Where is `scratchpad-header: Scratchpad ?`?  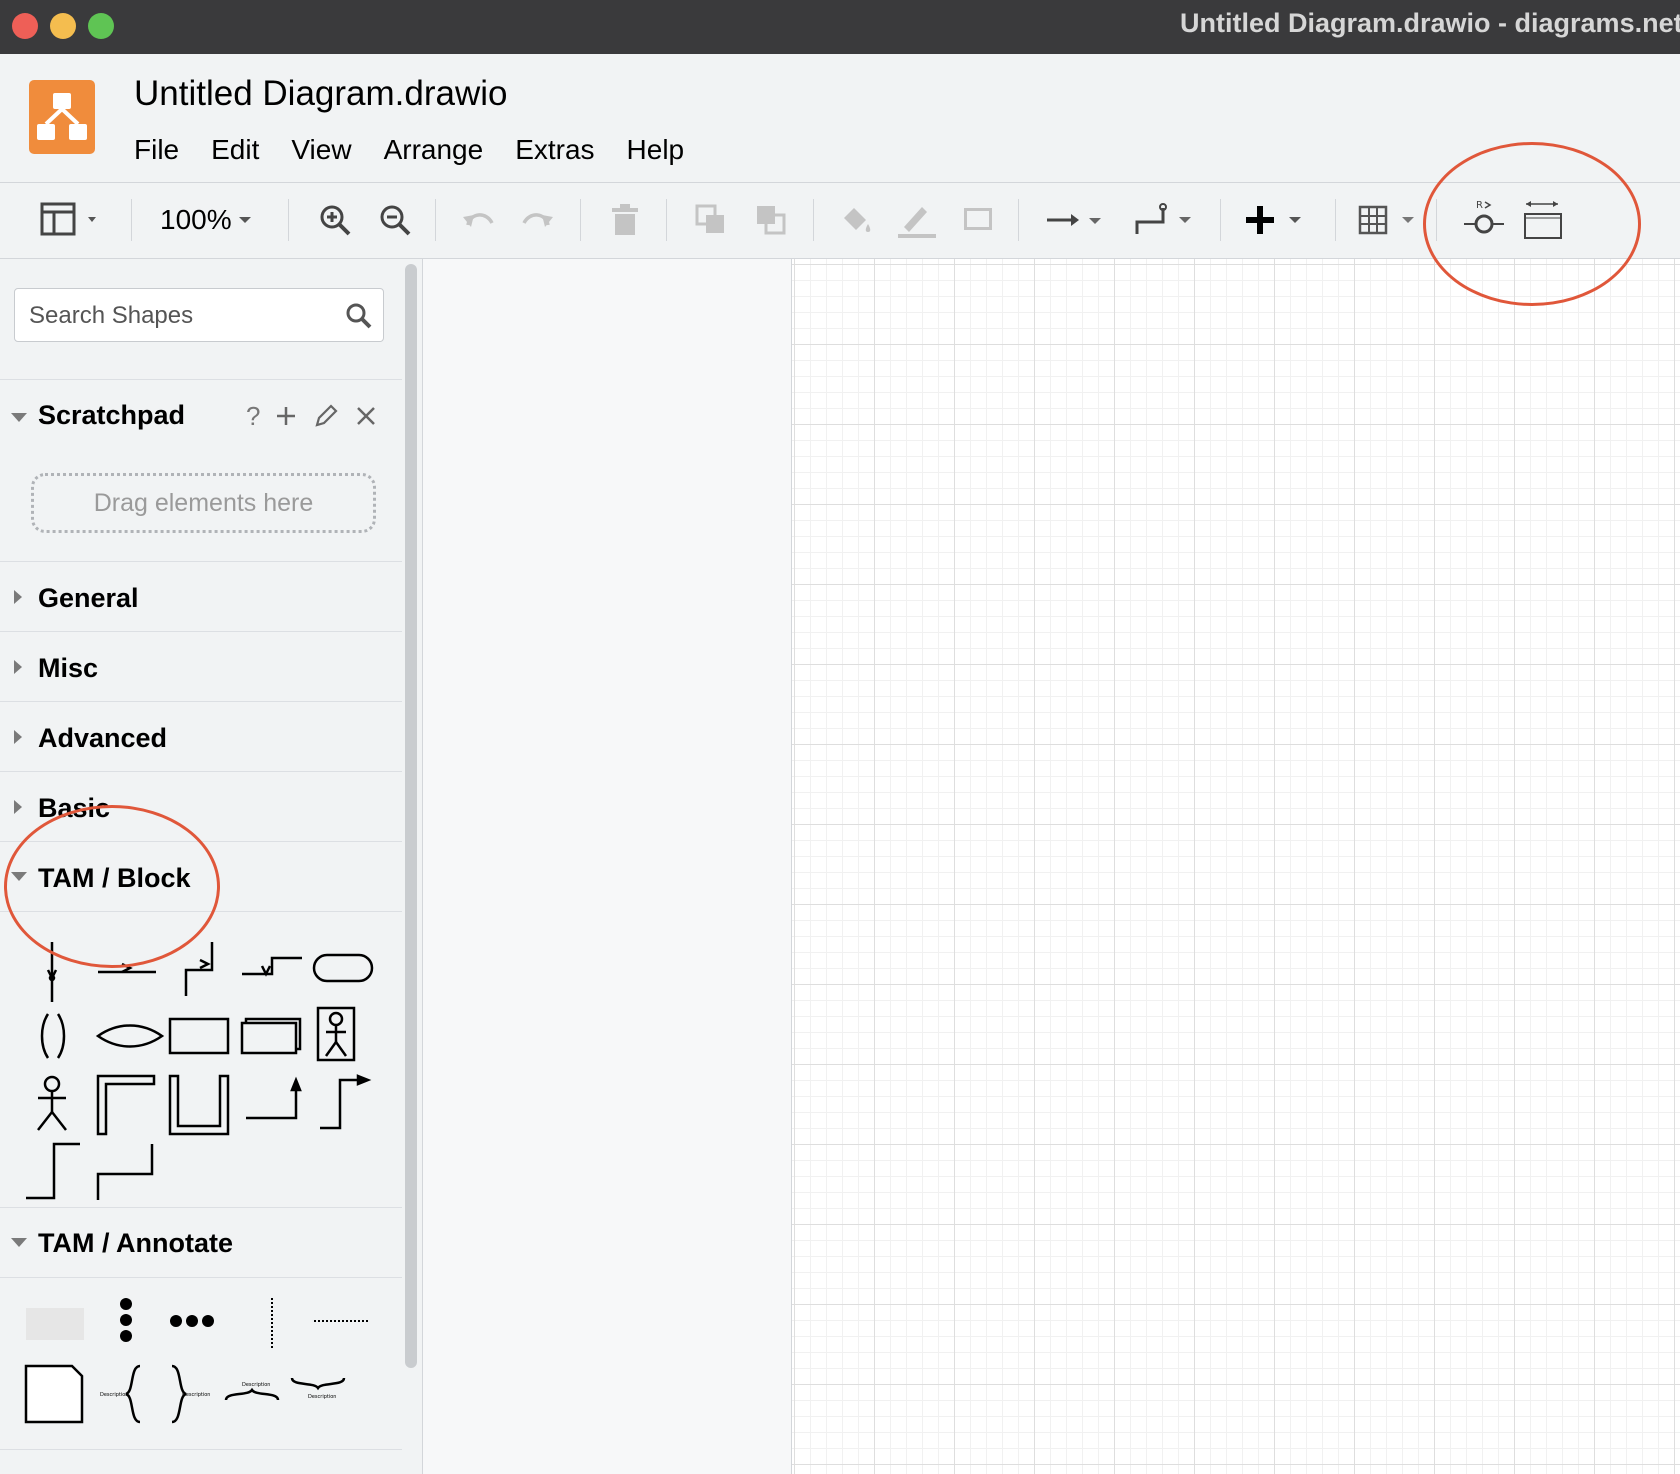 scratchpad-header: Scratchpad ? is located at coordinates (201, 416).